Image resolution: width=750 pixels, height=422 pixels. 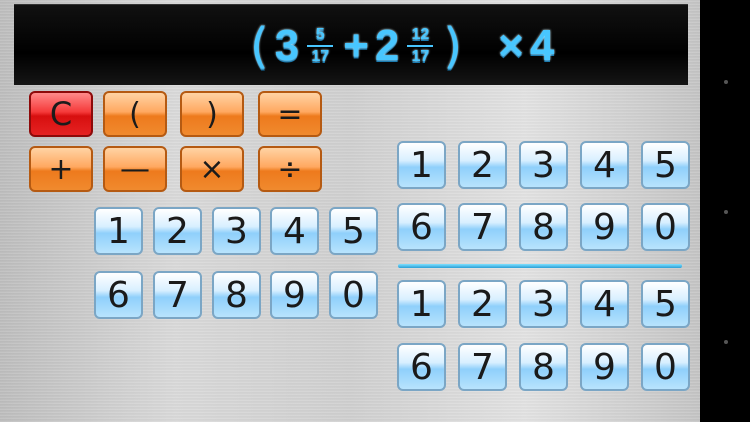 What do you see at coordinates (604, 367) in the screenshot?
I see `denominator-digit-9-button: 9` at bounding box center [604, 367].